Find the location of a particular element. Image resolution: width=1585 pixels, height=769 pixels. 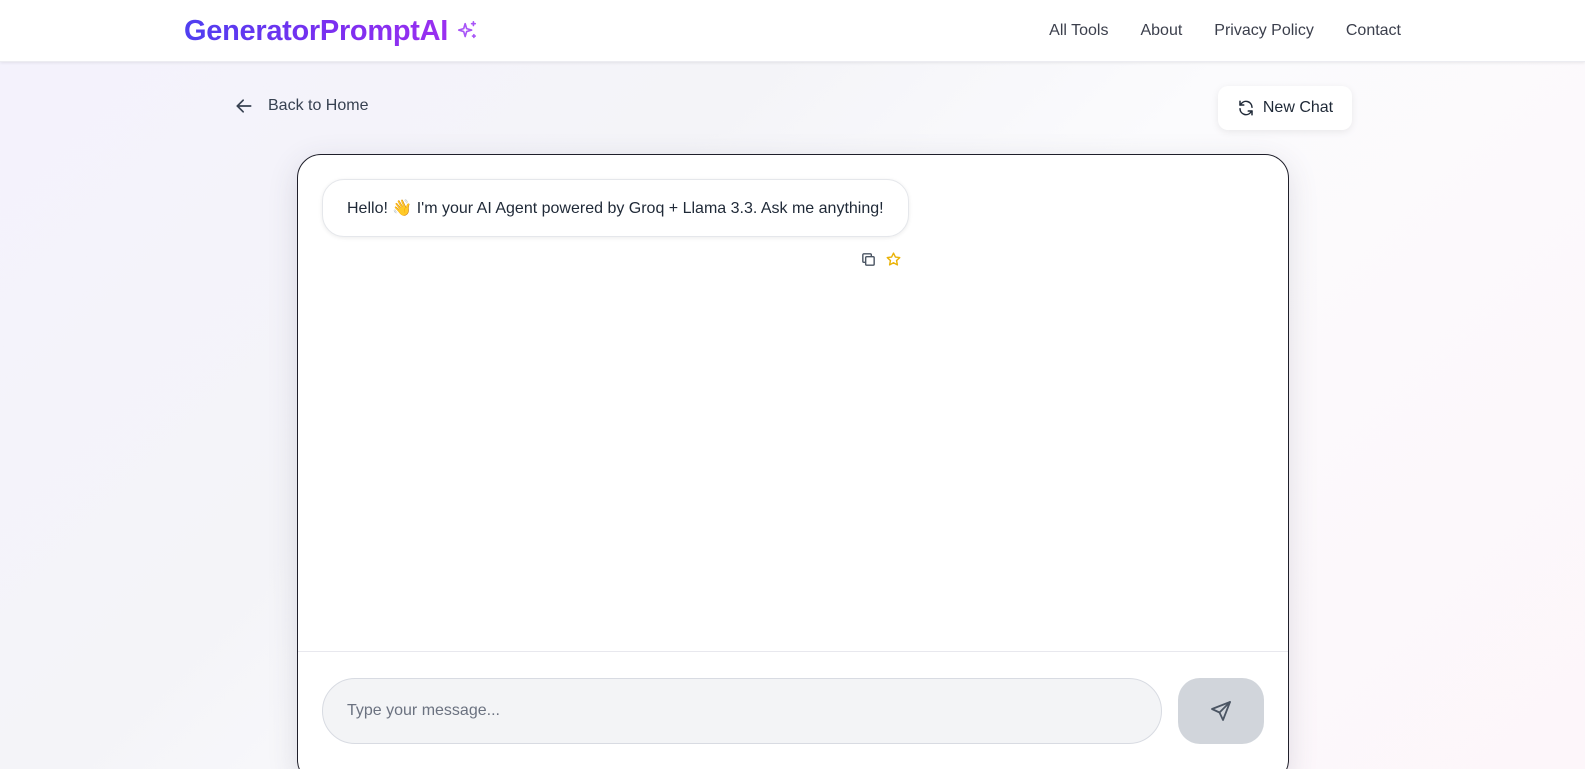

main-nav: All Tools About Privacy Policy Contact is located at coordinates (1225, 31).